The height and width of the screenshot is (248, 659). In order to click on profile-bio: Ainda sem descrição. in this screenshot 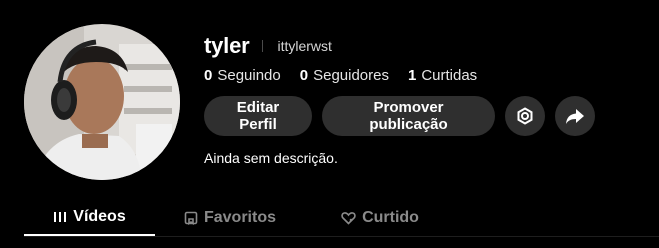, I will do `click(271, 158)`.